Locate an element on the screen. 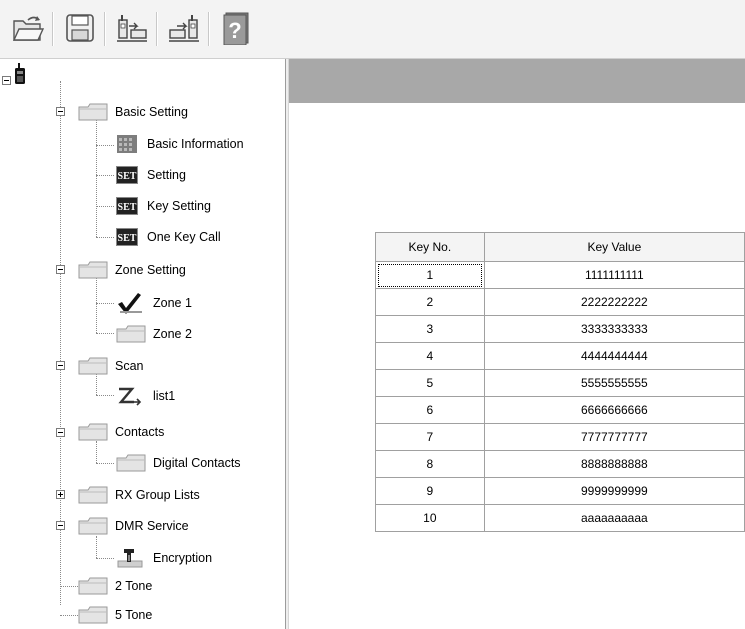 The height and width of the screenshot is (629, 745). tree-item-basic-information: Basic Information is located at coordinates (180, 144).